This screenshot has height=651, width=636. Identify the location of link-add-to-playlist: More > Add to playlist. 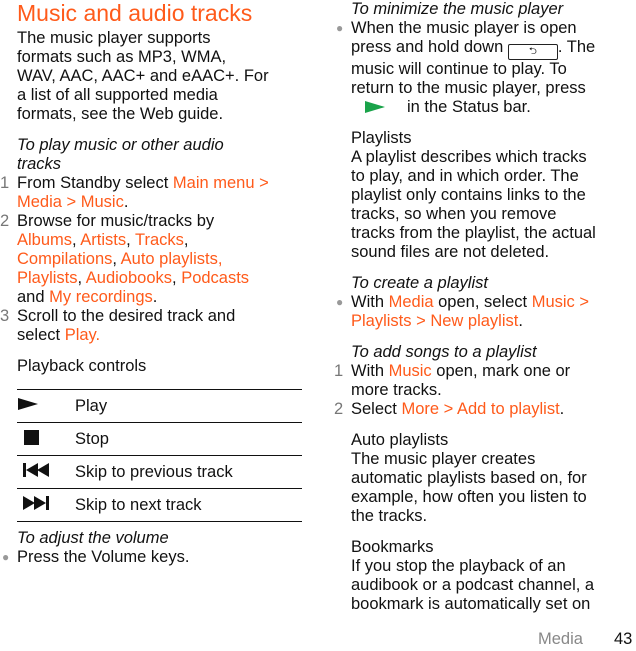
(480, 409).